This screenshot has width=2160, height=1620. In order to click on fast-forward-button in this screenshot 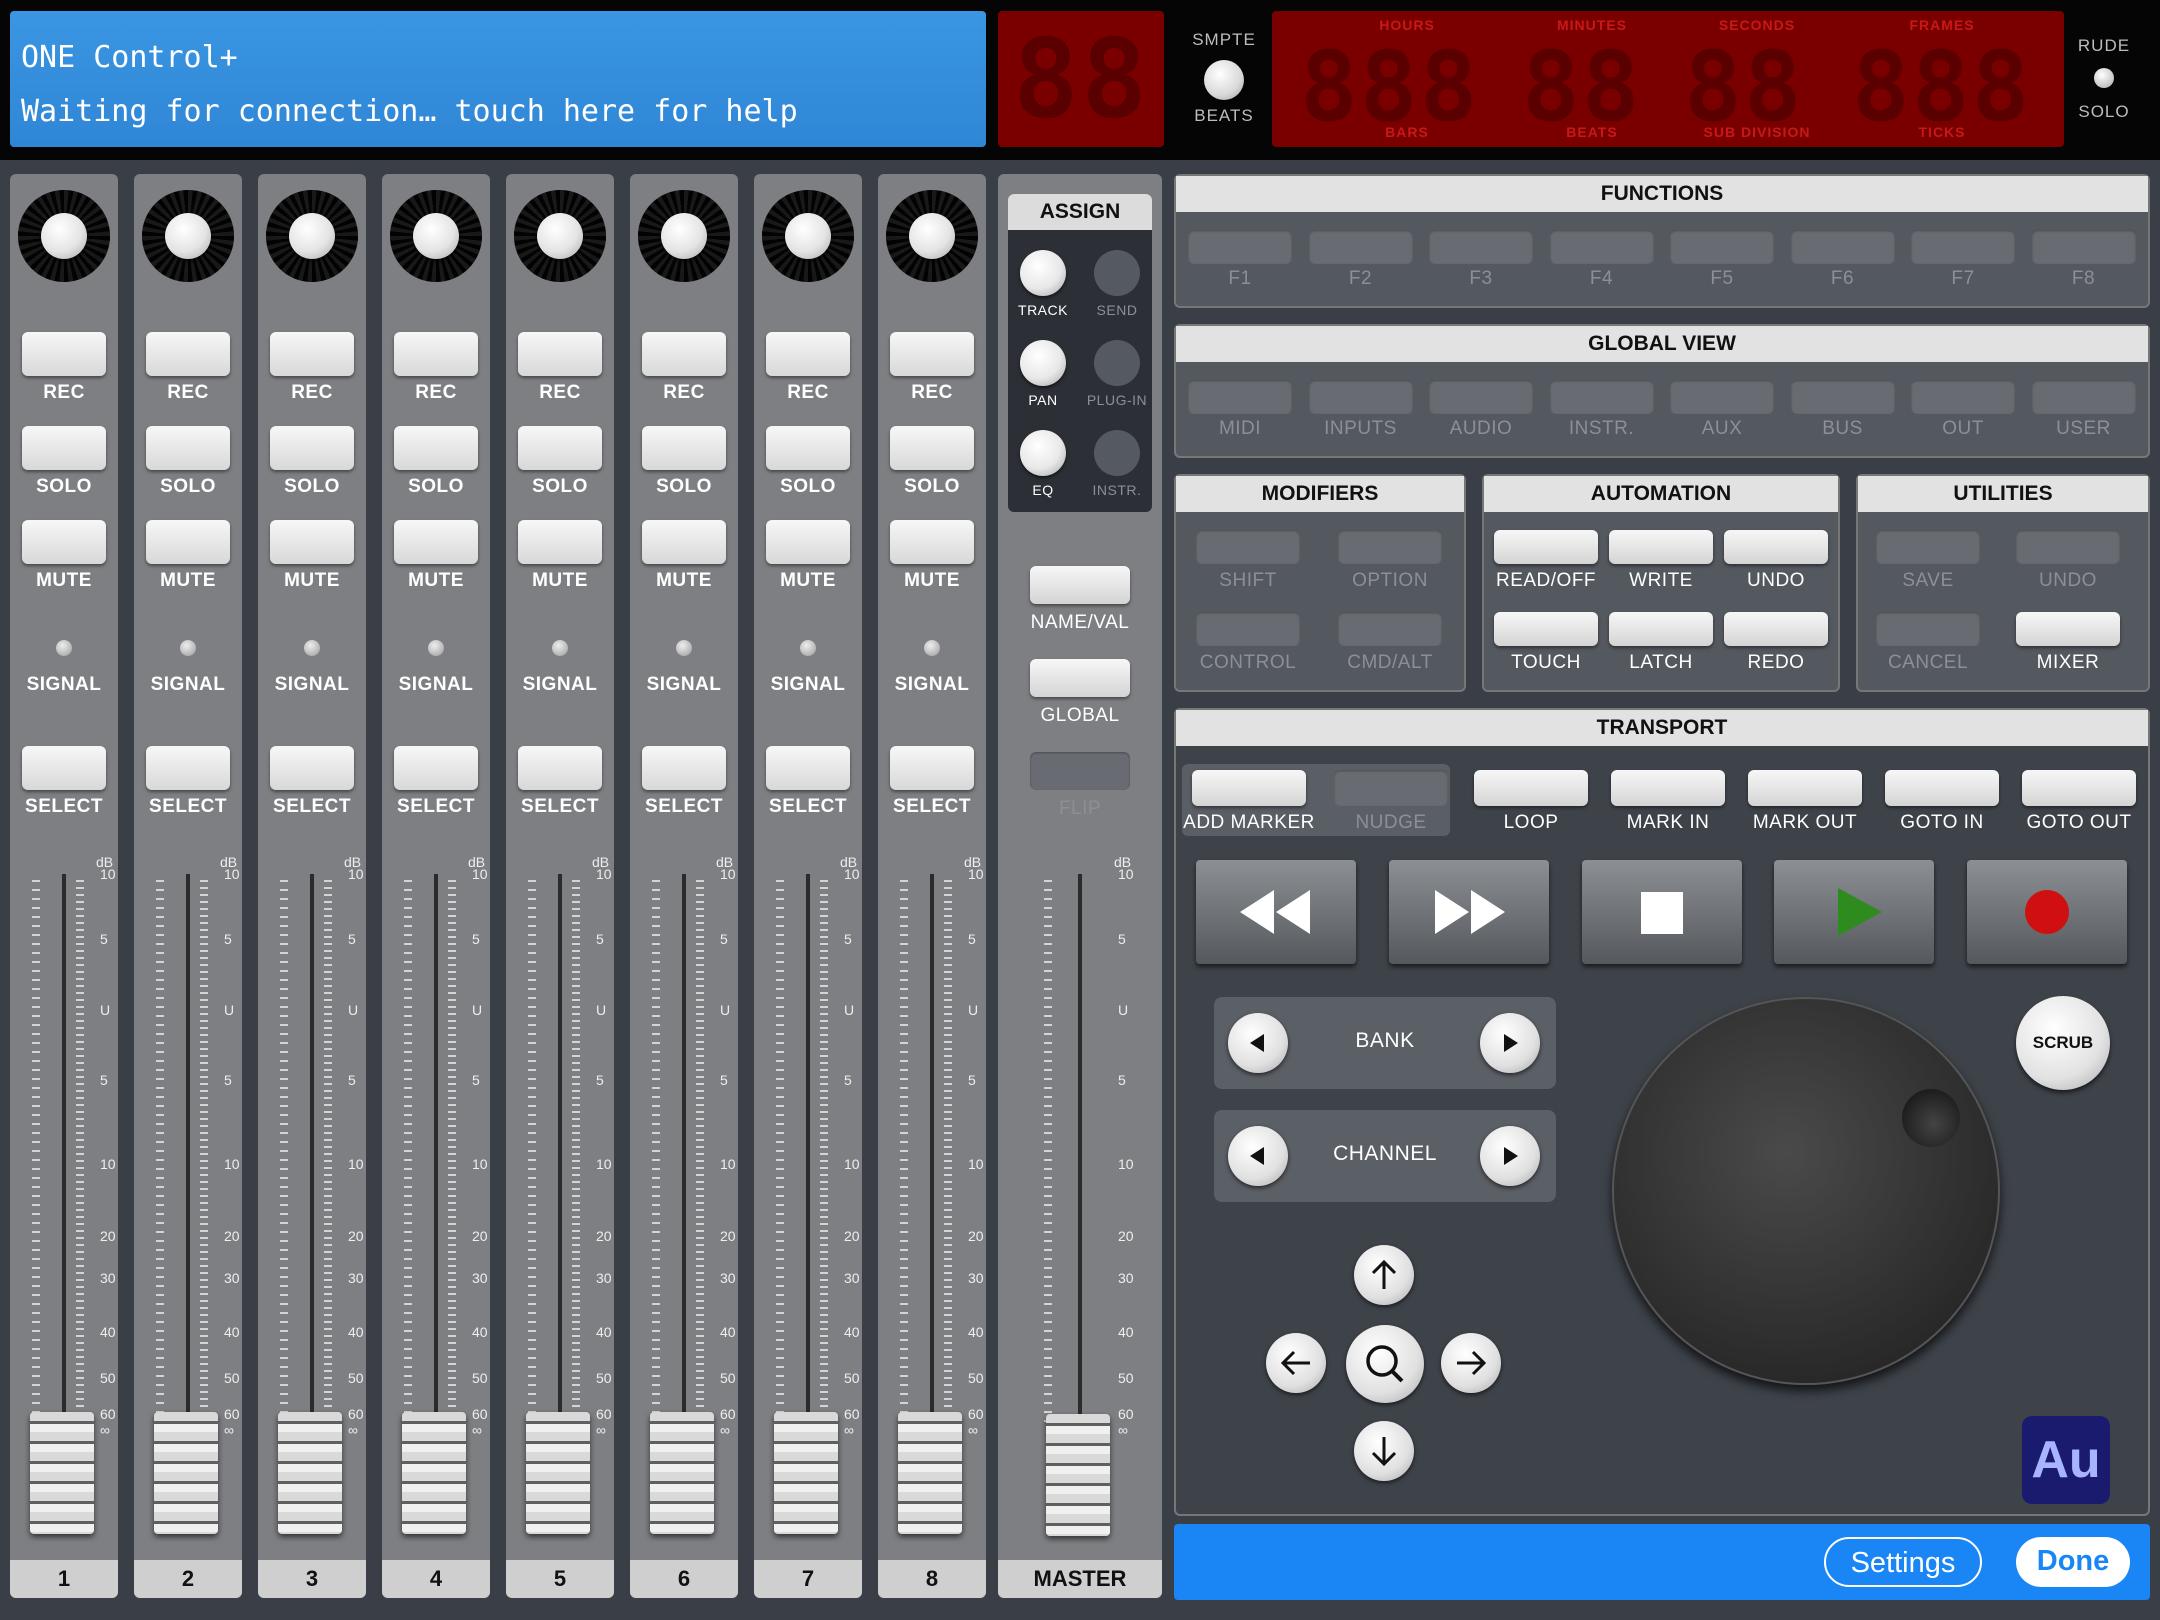, I will do `click(1469, 912)`.